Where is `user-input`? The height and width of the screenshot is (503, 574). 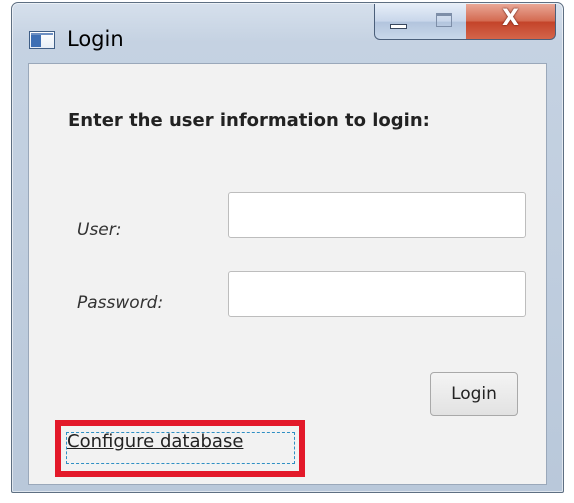 user-input is located at coordinates (377, 215).